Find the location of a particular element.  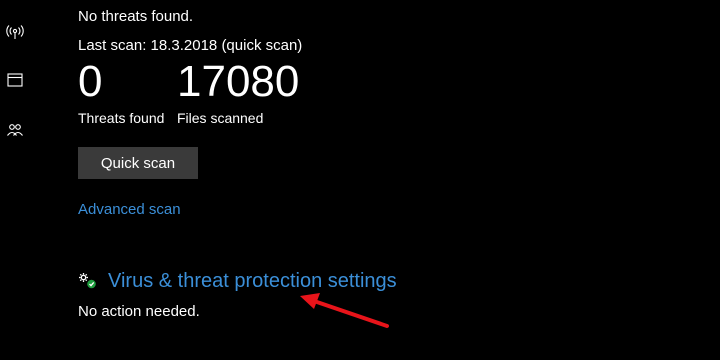

gear-settings-icon is located at coordinates (88, 281).